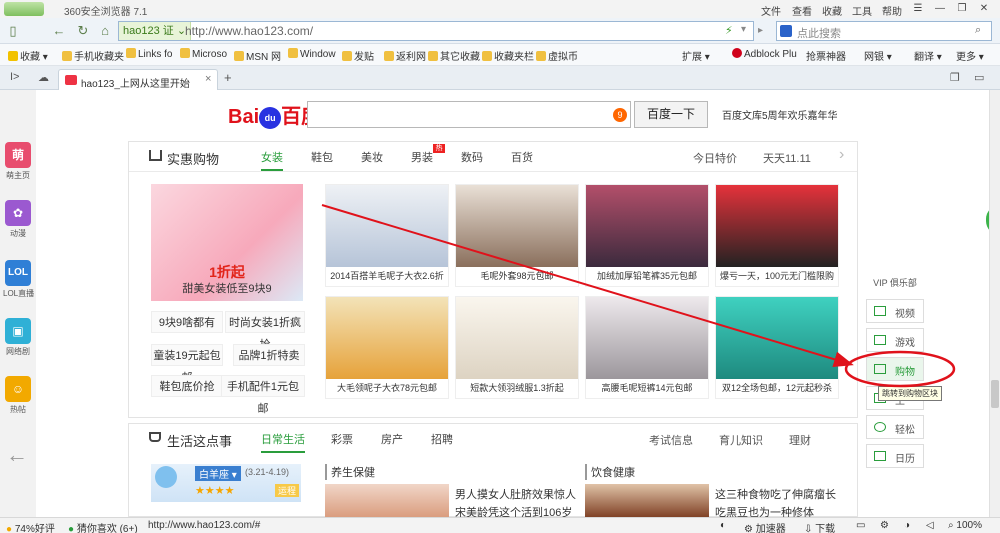 The height and width of the screenshot is (533, 1000). I want to click on dropdown-icon: ▾, so click(743, 29).